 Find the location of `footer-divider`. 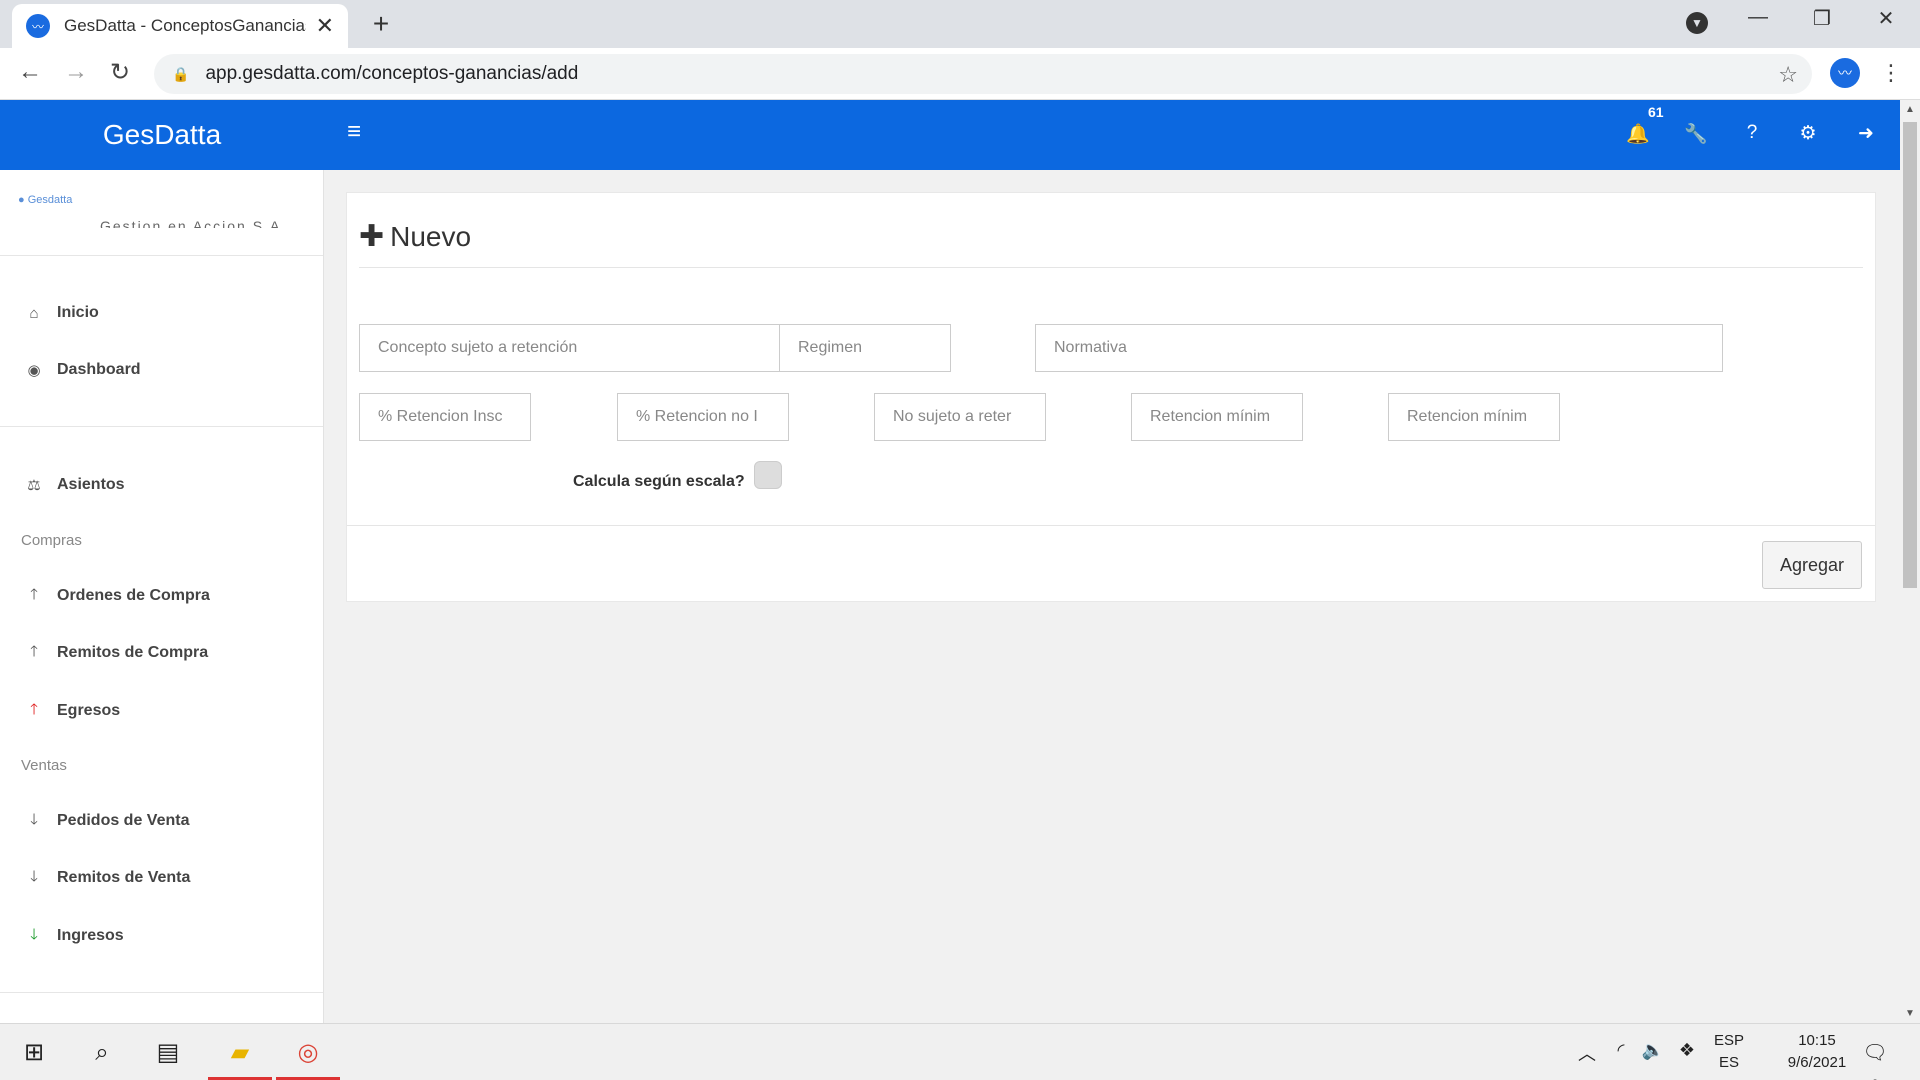

footer-divider is located at coordinates (1111, 525).